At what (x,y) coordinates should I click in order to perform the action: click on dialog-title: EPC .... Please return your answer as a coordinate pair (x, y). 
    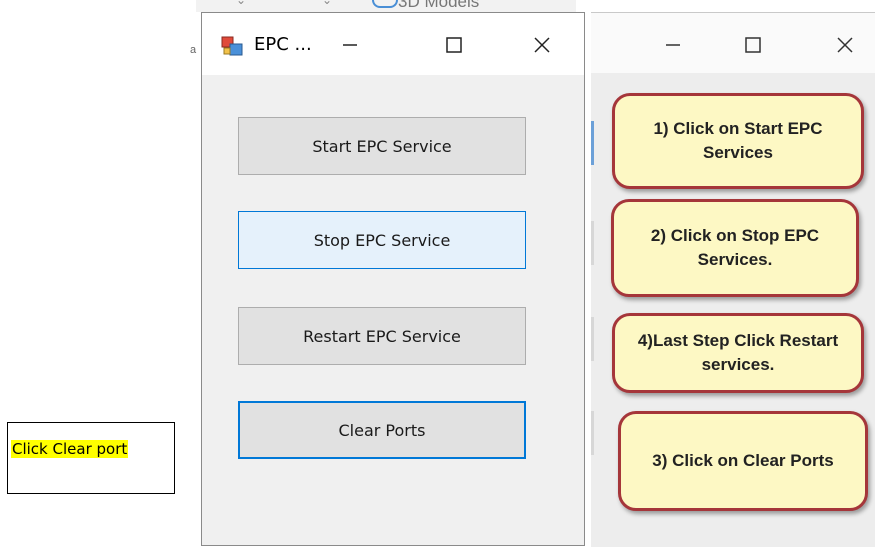
    Looking at the image, I should click on (283, 44).